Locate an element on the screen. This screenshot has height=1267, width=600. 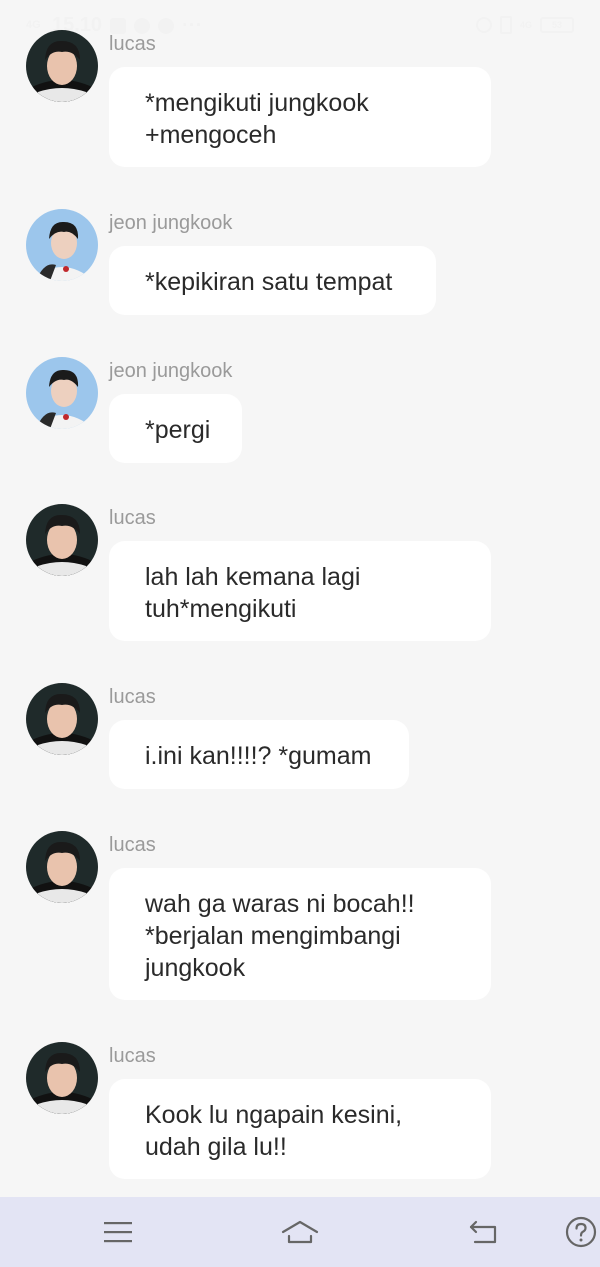
back-icon is located at coordinates (483, 1232).